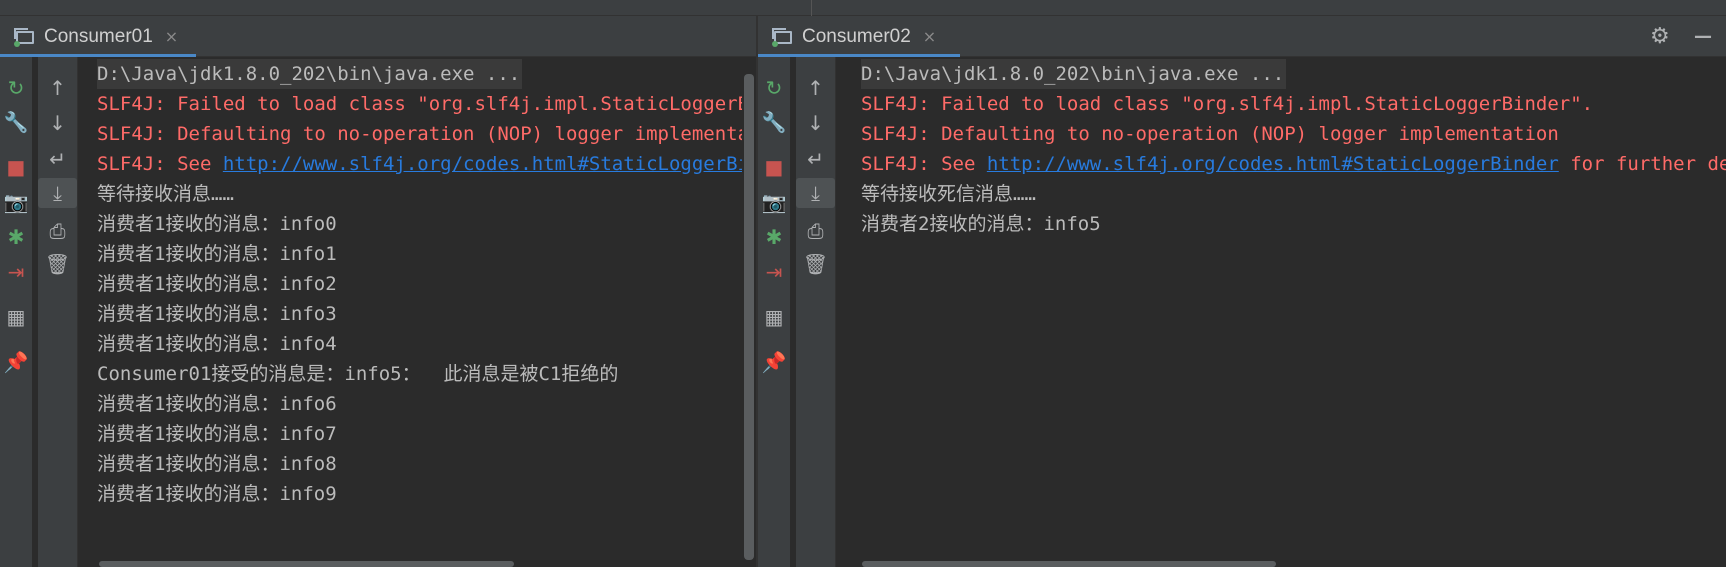 The image size is (1726, 567). I want to click on tab-consumer01: Consumer01 ×, so click(98, 36).